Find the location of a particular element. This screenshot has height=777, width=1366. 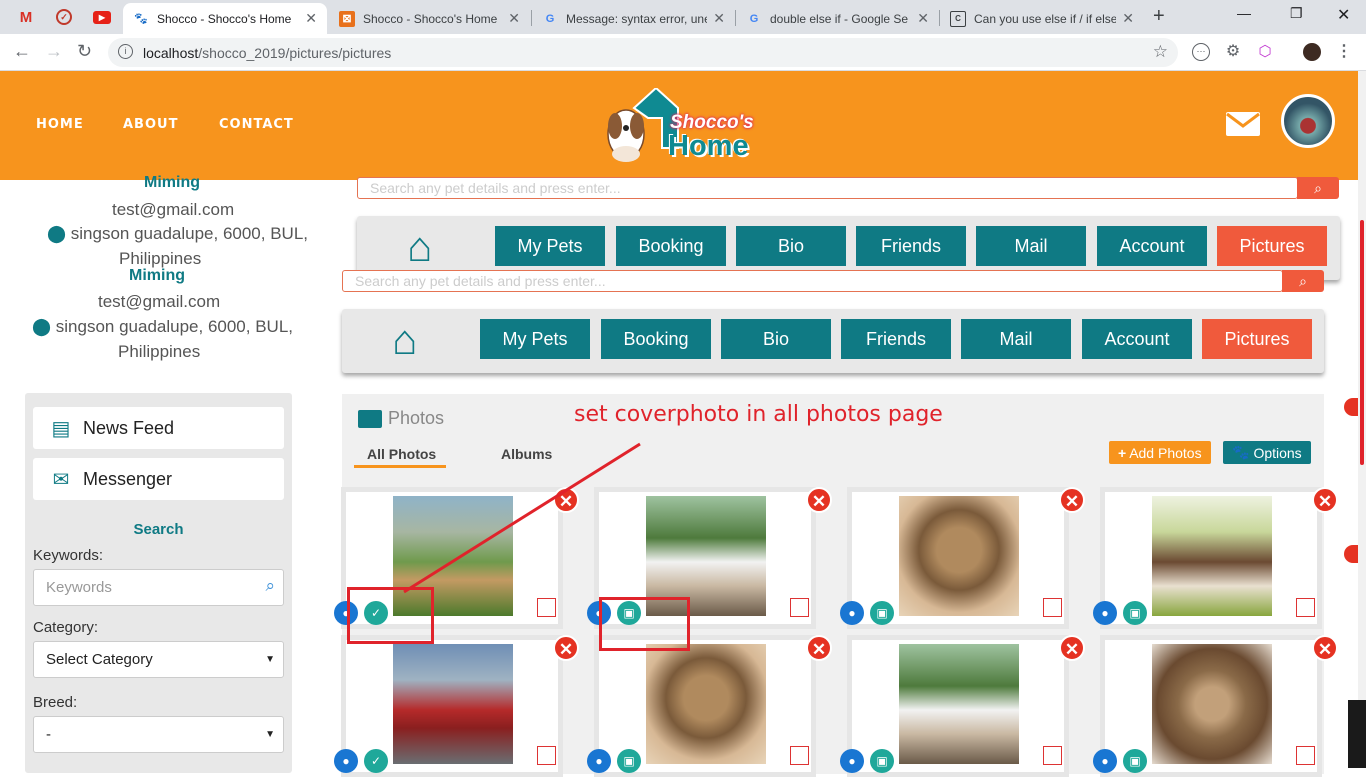

forward-icon: → is located at coordinates (54, 51).